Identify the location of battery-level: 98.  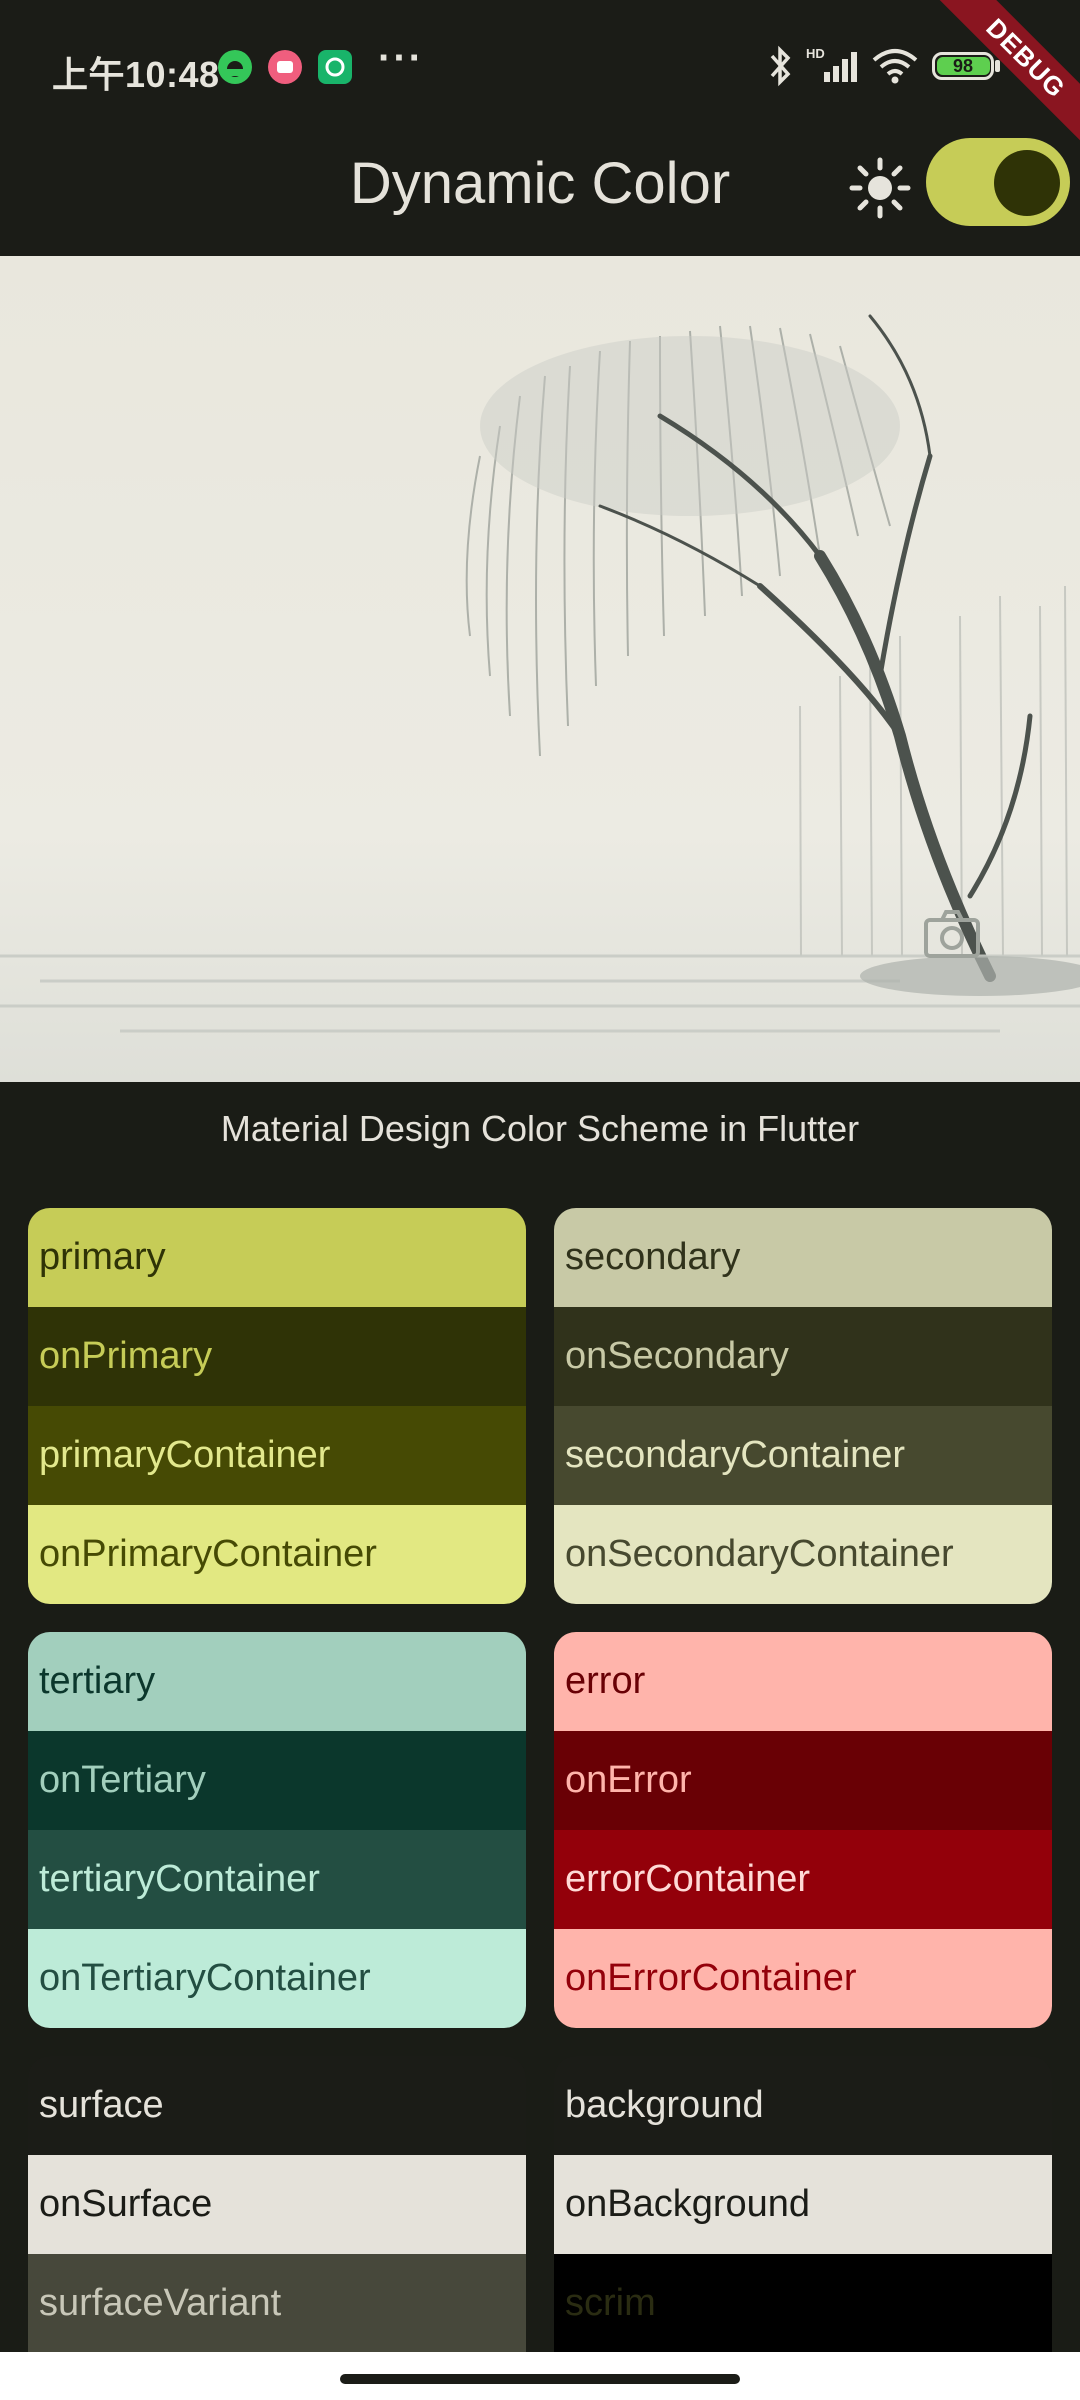
(963, 66).